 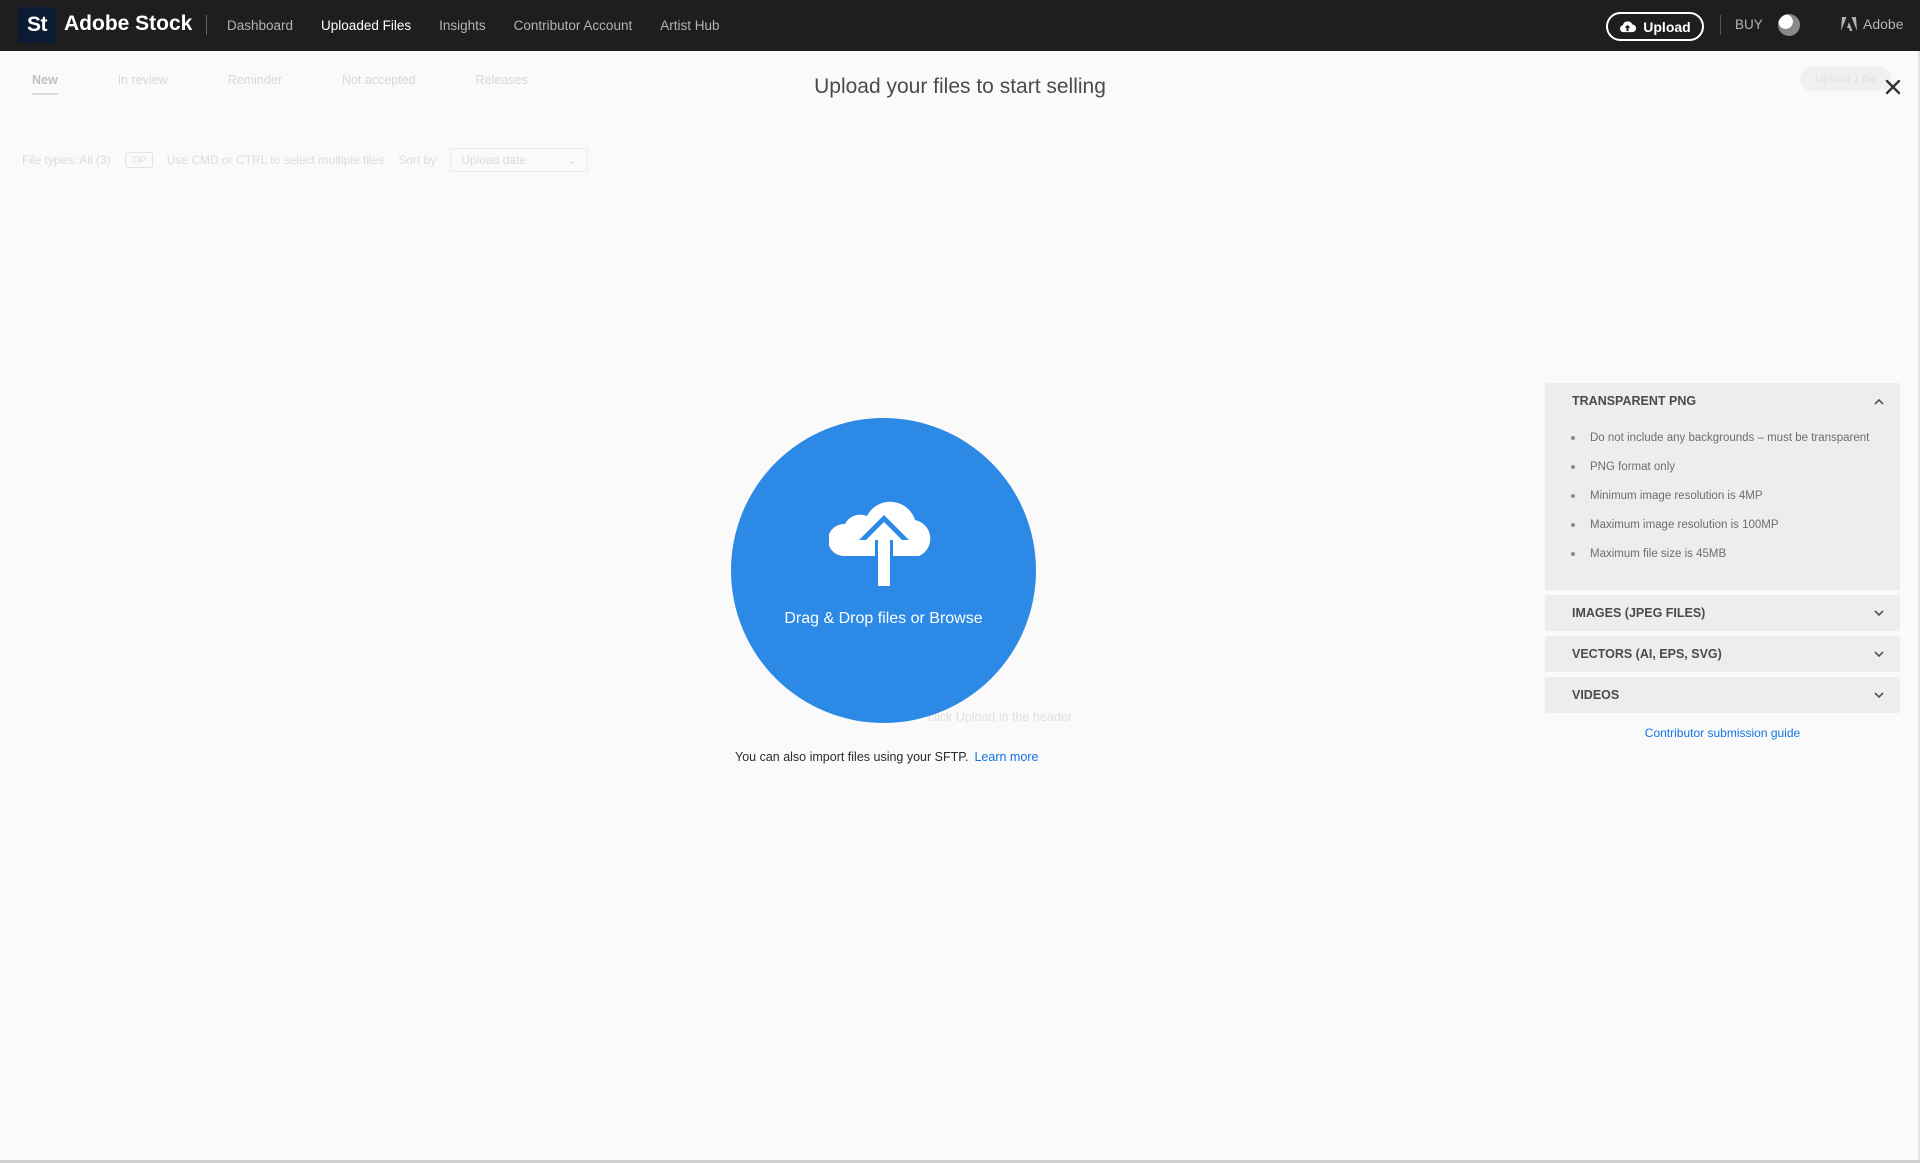 I want to click on bg-sort-select: Upload date ⌄, so click(x=519, y=160).